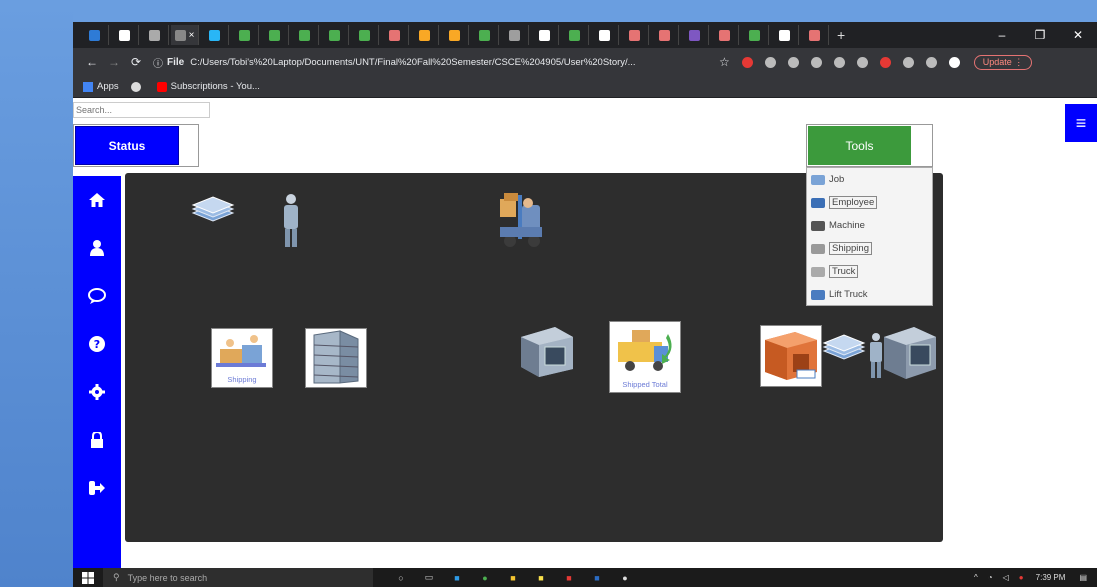 Image resolution: width=1097 pixels, height=587 pixels. Describe the element at coordinates (97, 344) in the screenshot. I see `sidebar-item-help: ?` at that location.